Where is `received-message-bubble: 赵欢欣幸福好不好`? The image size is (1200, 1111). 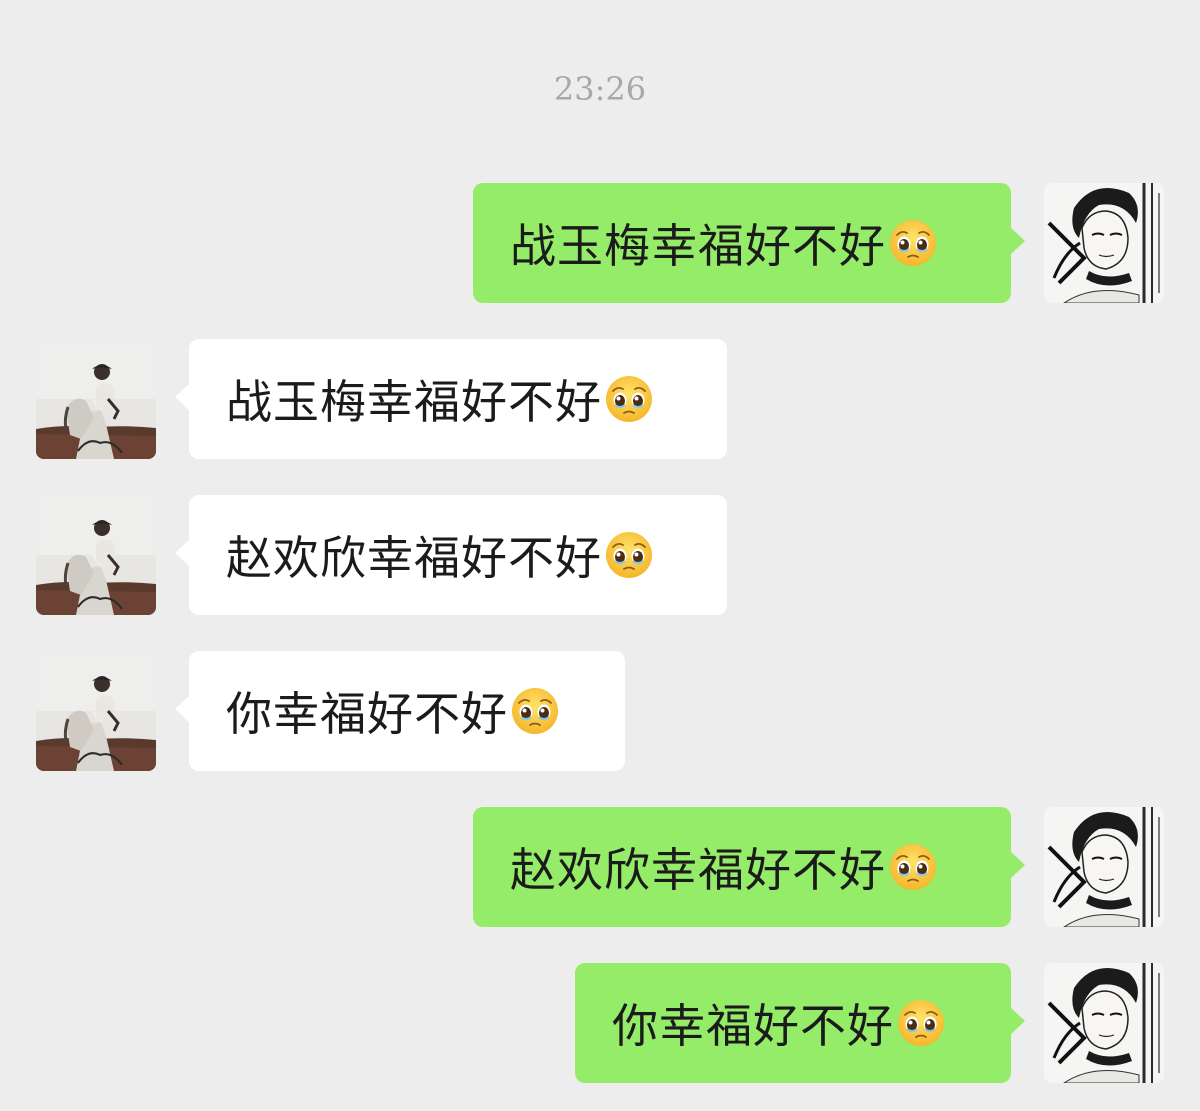
received-message-bubble: 赵欢欣幸福好不好 is located at coordinates (451, 555).